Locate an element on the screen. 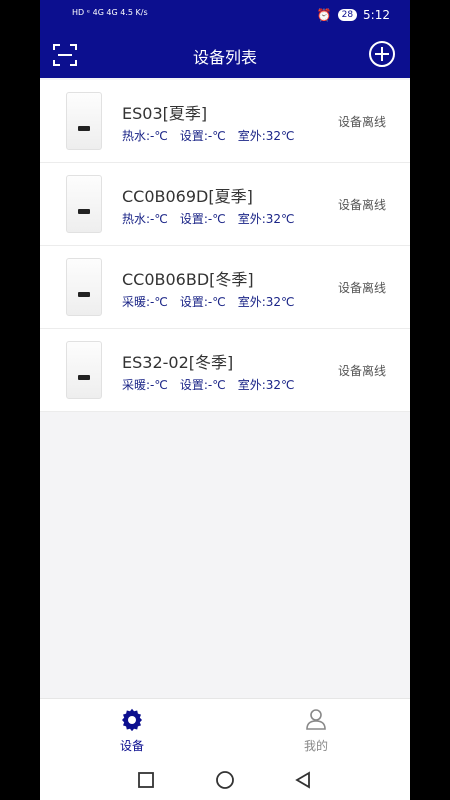 The height and width of the screenshot is (800, 450). gear-icon is located at coordinates (132, 720).